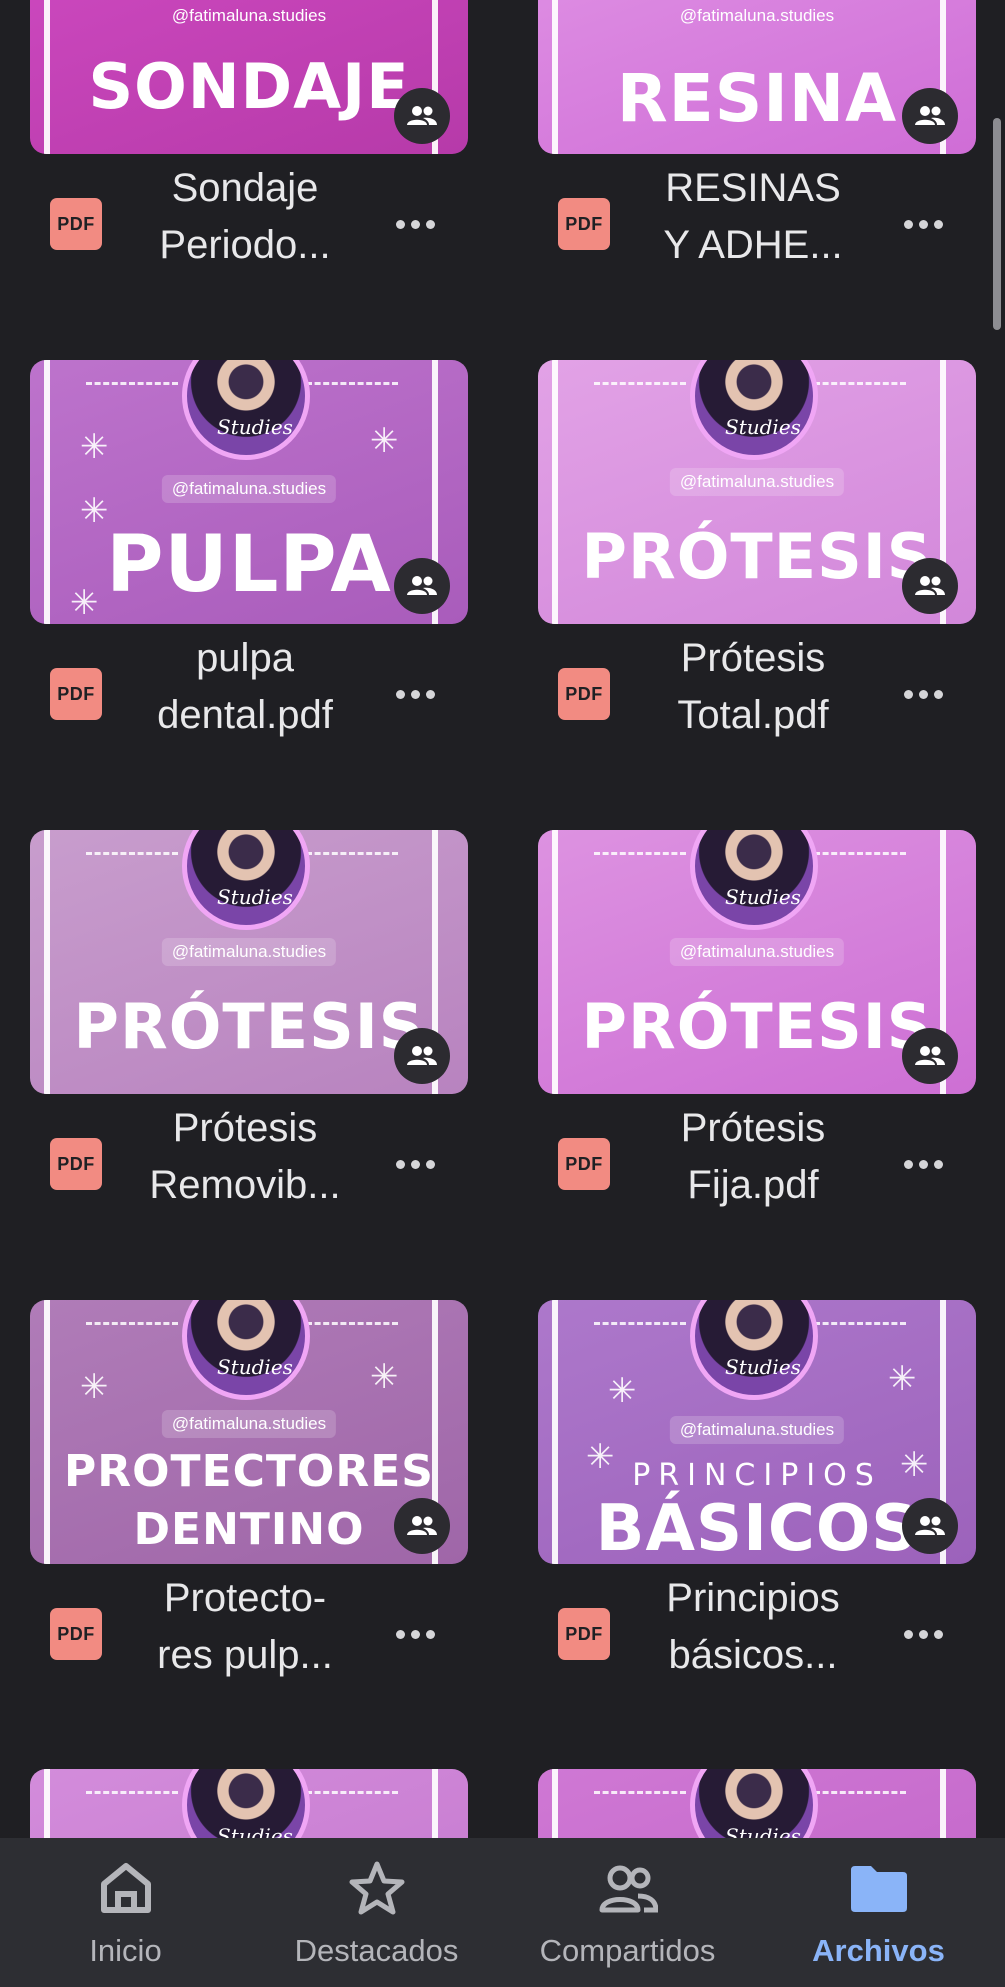 Image resolution: width=1005 pixels, height=1987 pixels. I want to click on nav-item-compartidos: Compartidos, so click(627, 1912).